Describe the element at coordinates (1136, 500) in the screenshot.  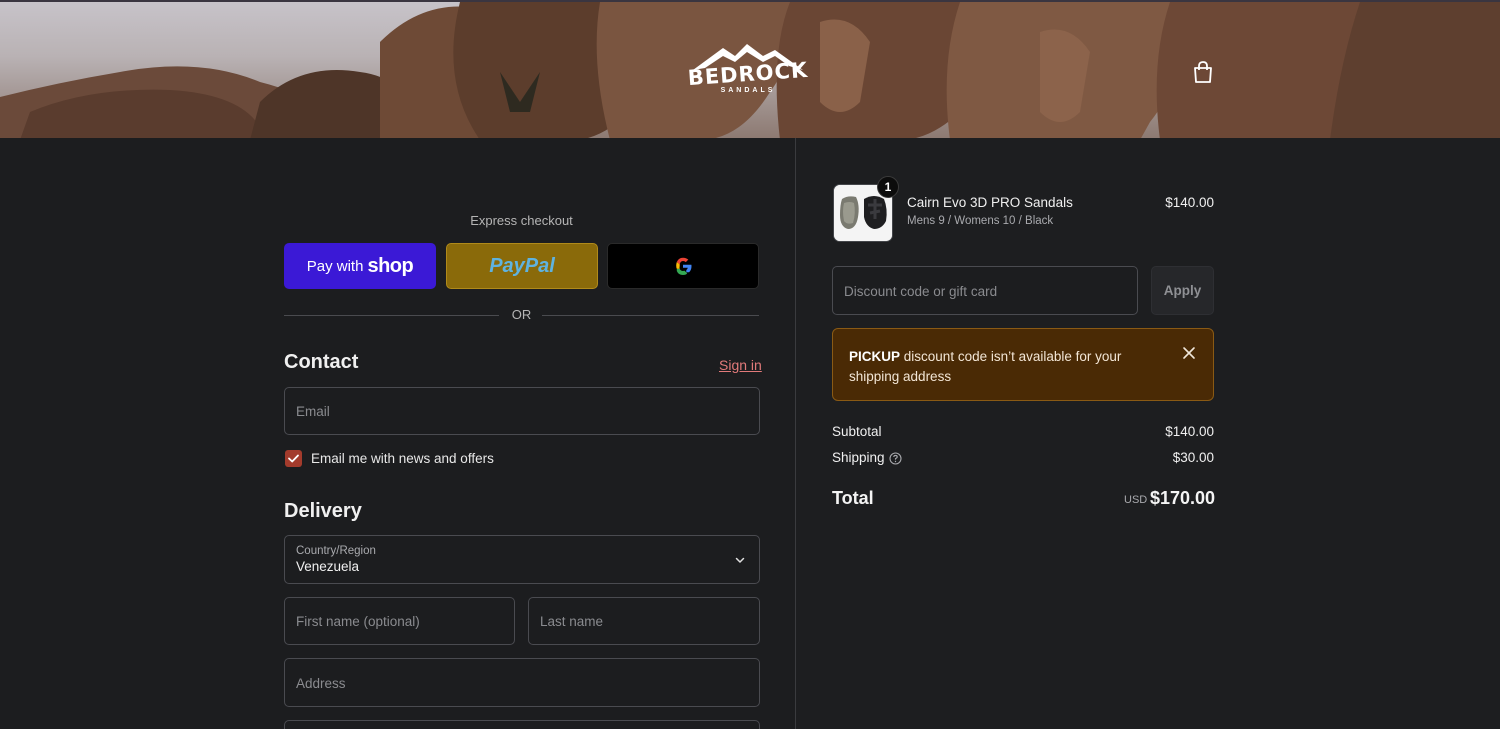
I see `total-currency: USD` at that location.